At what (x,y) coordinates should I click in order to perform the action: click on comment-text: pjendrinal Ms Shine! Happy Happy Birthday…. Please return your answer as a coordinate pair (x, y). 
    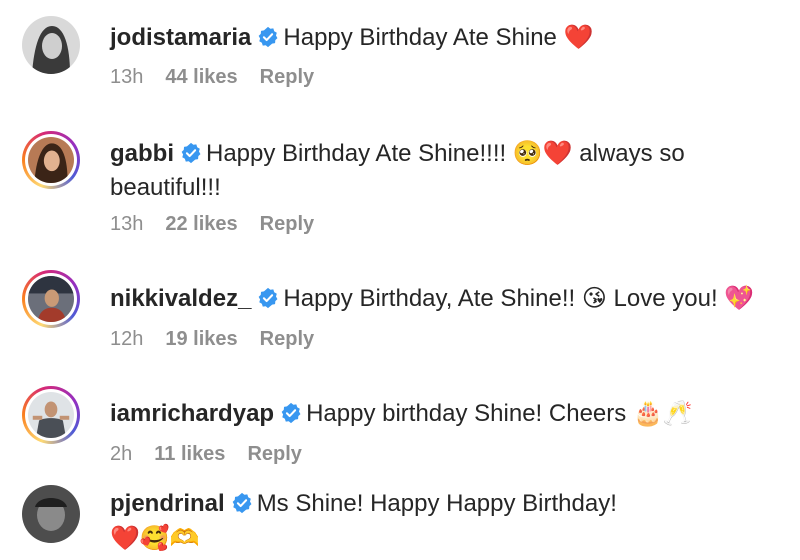
    Looking at the image, I should click on (440, 521).